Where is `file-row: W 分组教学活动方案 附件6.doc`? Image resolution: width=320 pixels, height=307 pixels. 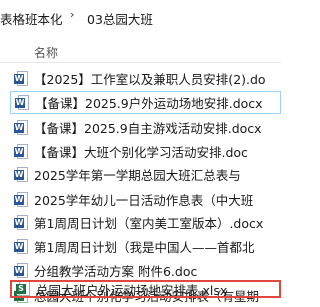 file-row: W 分组教学活动方案 附件6.doc is located at coordinates (145, 270).